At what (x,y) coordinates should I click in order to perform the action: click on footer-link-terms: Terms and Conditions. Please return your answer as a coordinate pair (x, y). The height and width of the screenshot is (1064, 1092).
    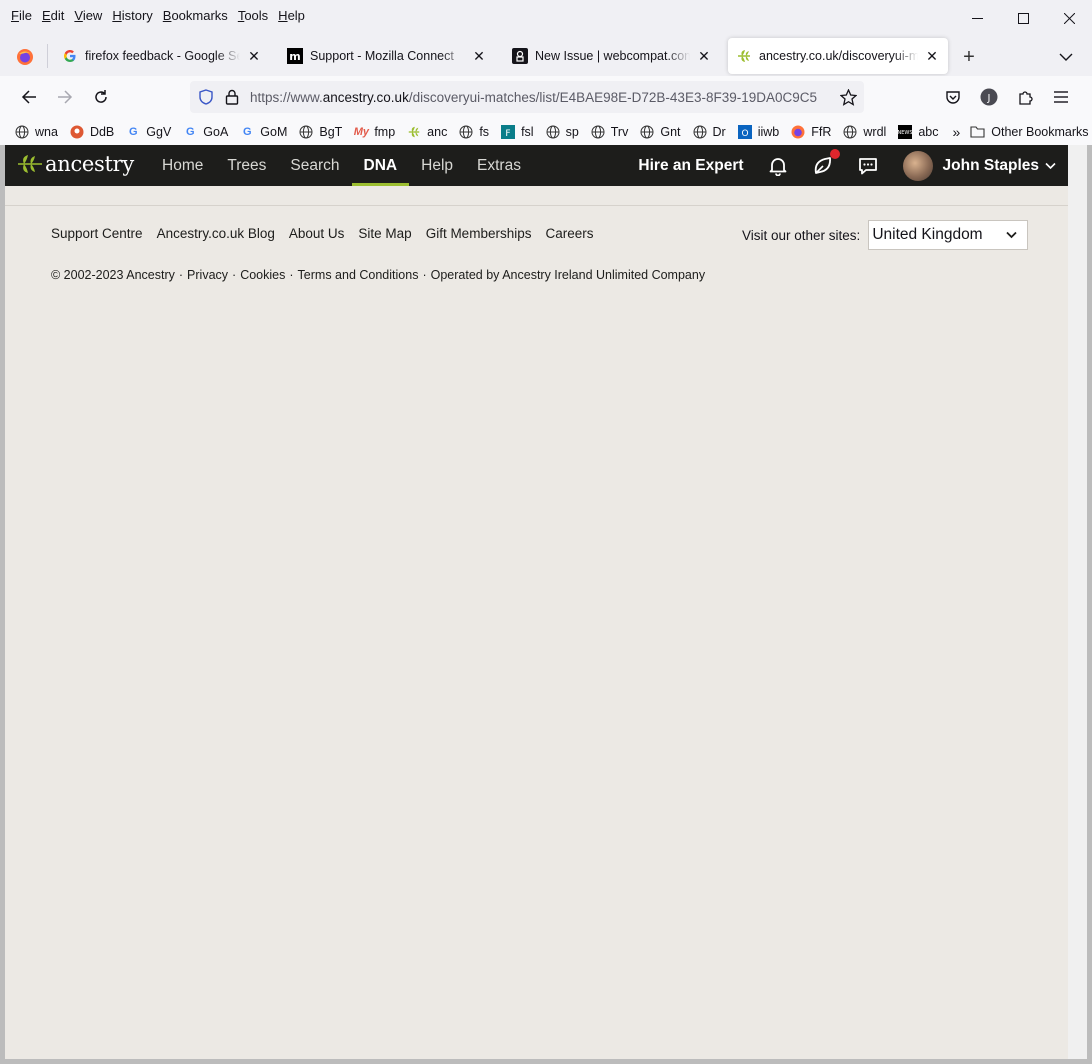
    Looking at the image, I should click on (358, 275).